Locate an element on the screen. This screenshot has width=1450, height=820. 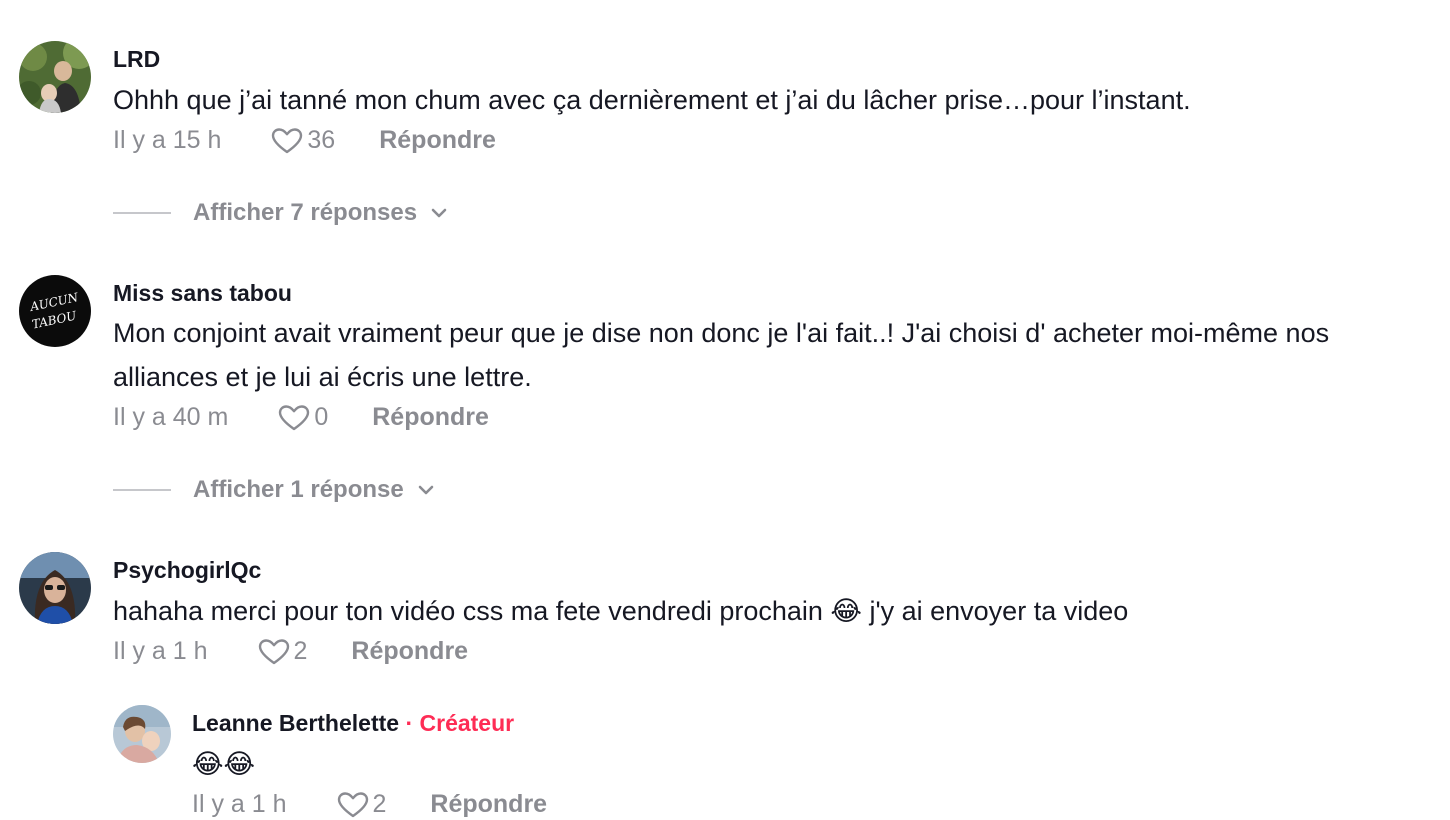
view-replies-button: Afficher 7 réponses is located at coordinates (281, 213).